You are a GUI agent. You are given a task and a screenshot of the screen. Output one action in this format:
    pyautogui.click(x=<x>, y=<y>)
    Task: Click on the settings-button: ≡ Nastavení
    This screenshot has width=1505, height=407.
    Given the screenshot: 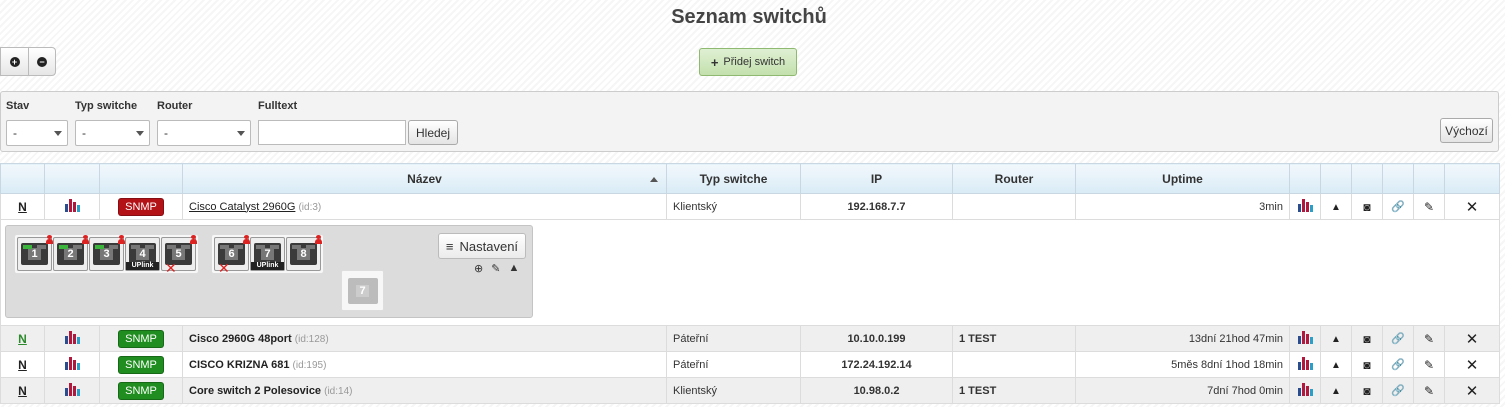 What is the action you would take?
    pyautogui.click(x=482, y=246)
    